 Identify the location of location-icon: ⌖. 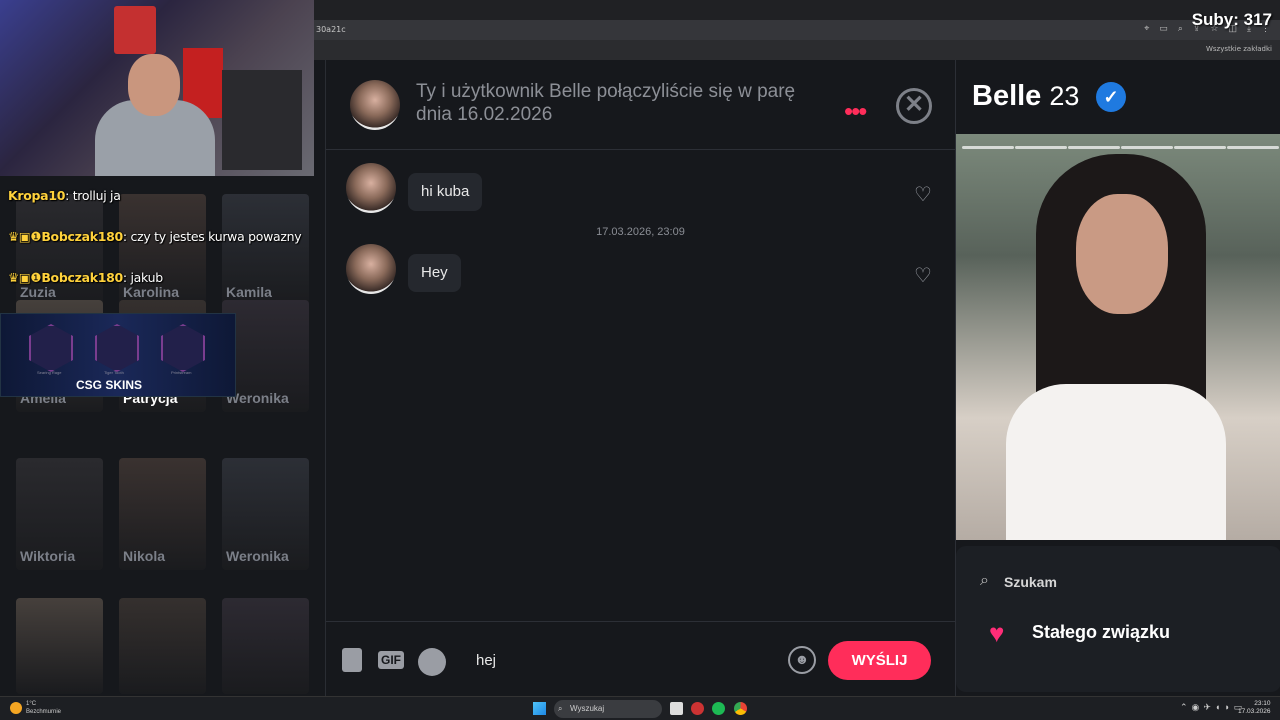
(1146, 28).